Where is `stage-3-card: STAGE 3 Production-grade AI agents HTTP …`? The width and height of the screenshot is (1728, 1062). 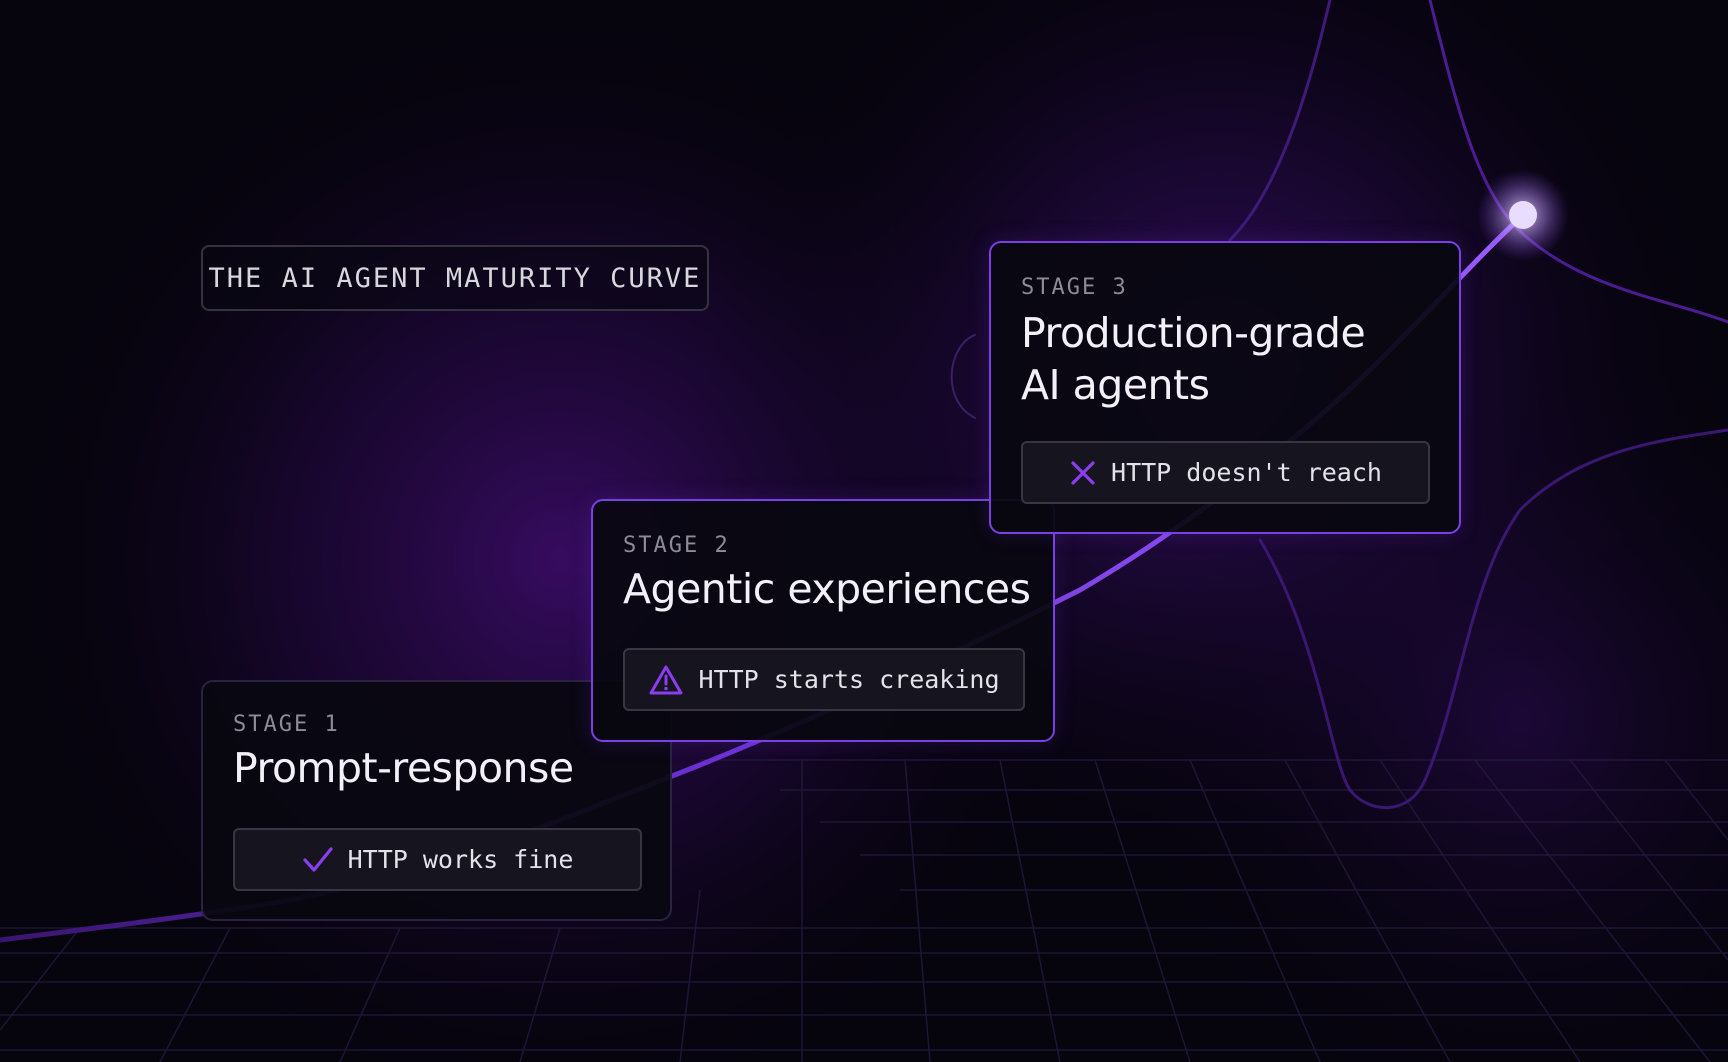
stage-3-card: STAGE 3 Production-grade AI agents HTTP … is located at coordinates (1225, 387).